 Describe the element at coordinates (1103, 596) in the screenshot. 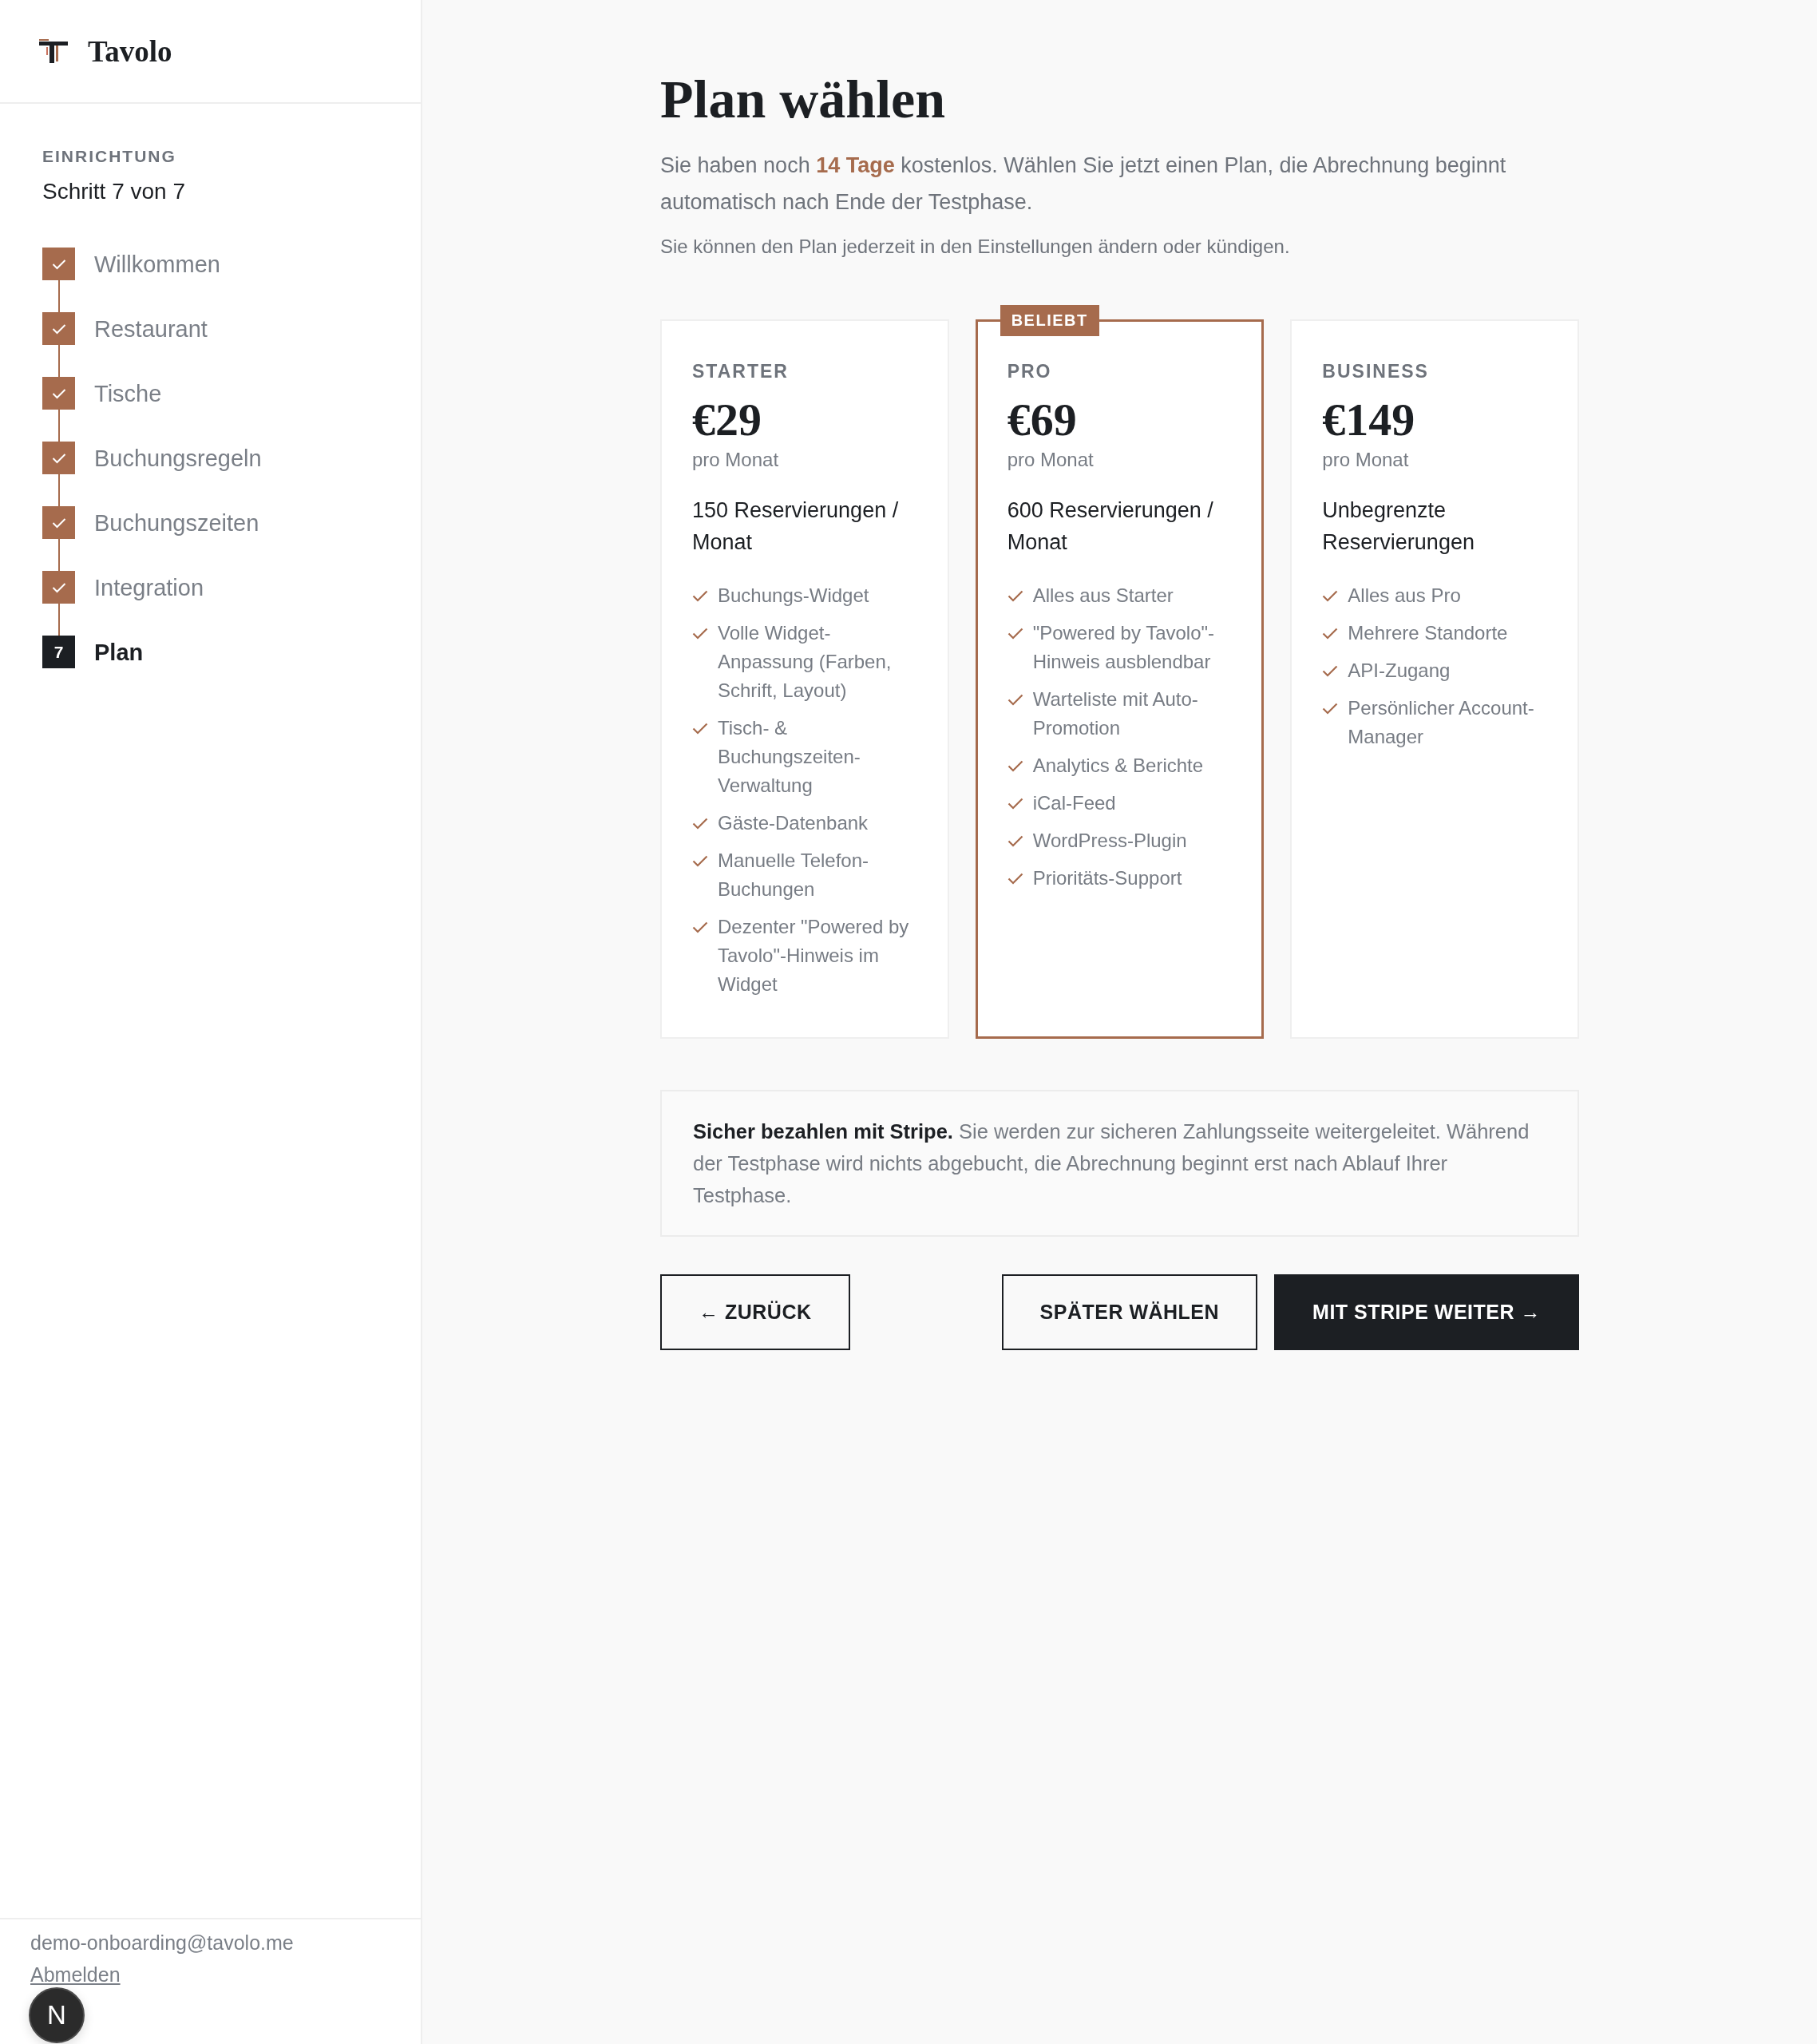

I see `feature-text: Alles aus Starter` at that location.